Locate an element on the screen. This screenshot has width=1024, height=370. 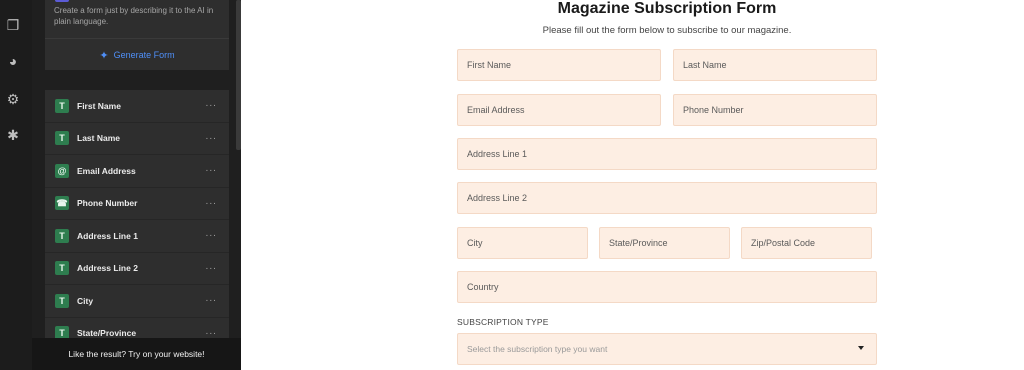
field-item-phone-number: ☎ Phone Number ··· is located at coordinates (137, 203).